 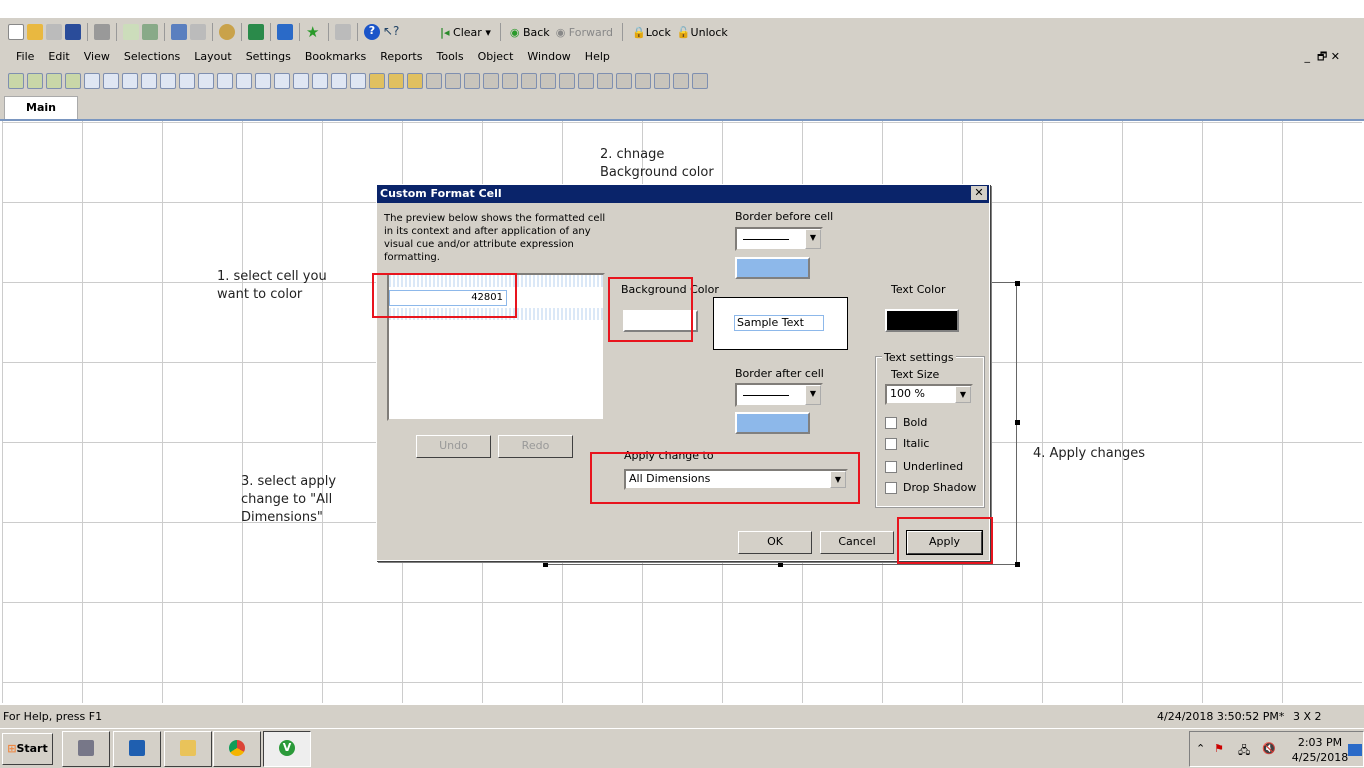 What do you see at coordinates (73, 32) in the screenshot?
I see `save-icon` at bounding box center [73, 32].